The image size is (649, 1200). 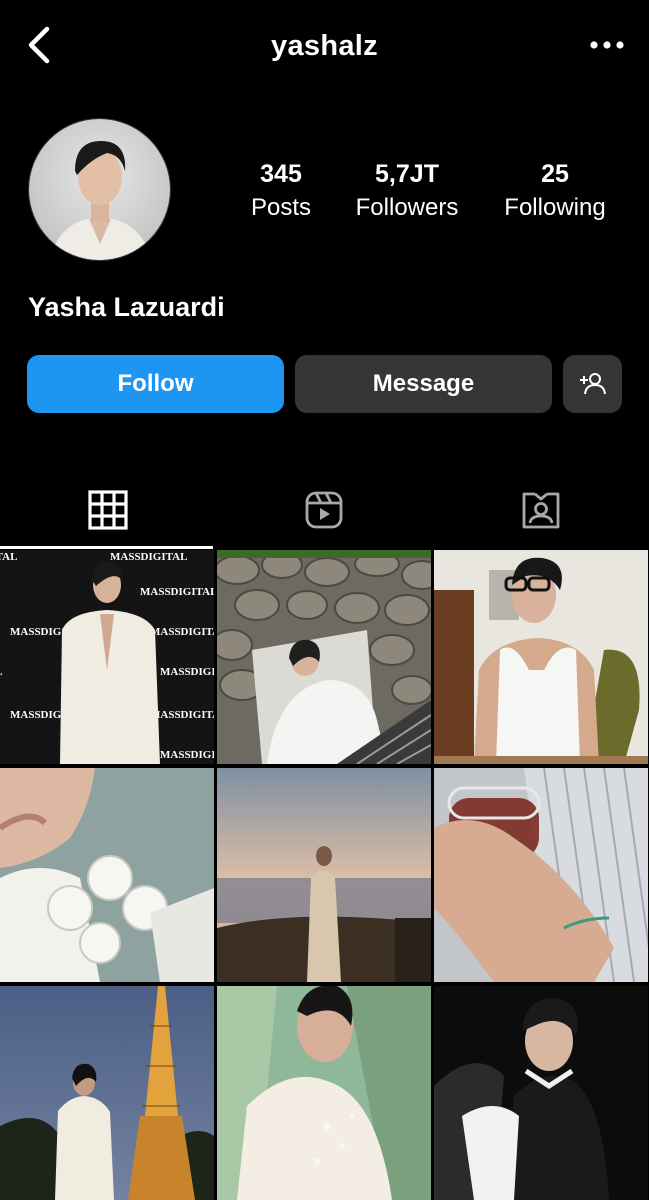 I want to click on following-count: 25, so click(x=555, y=174).